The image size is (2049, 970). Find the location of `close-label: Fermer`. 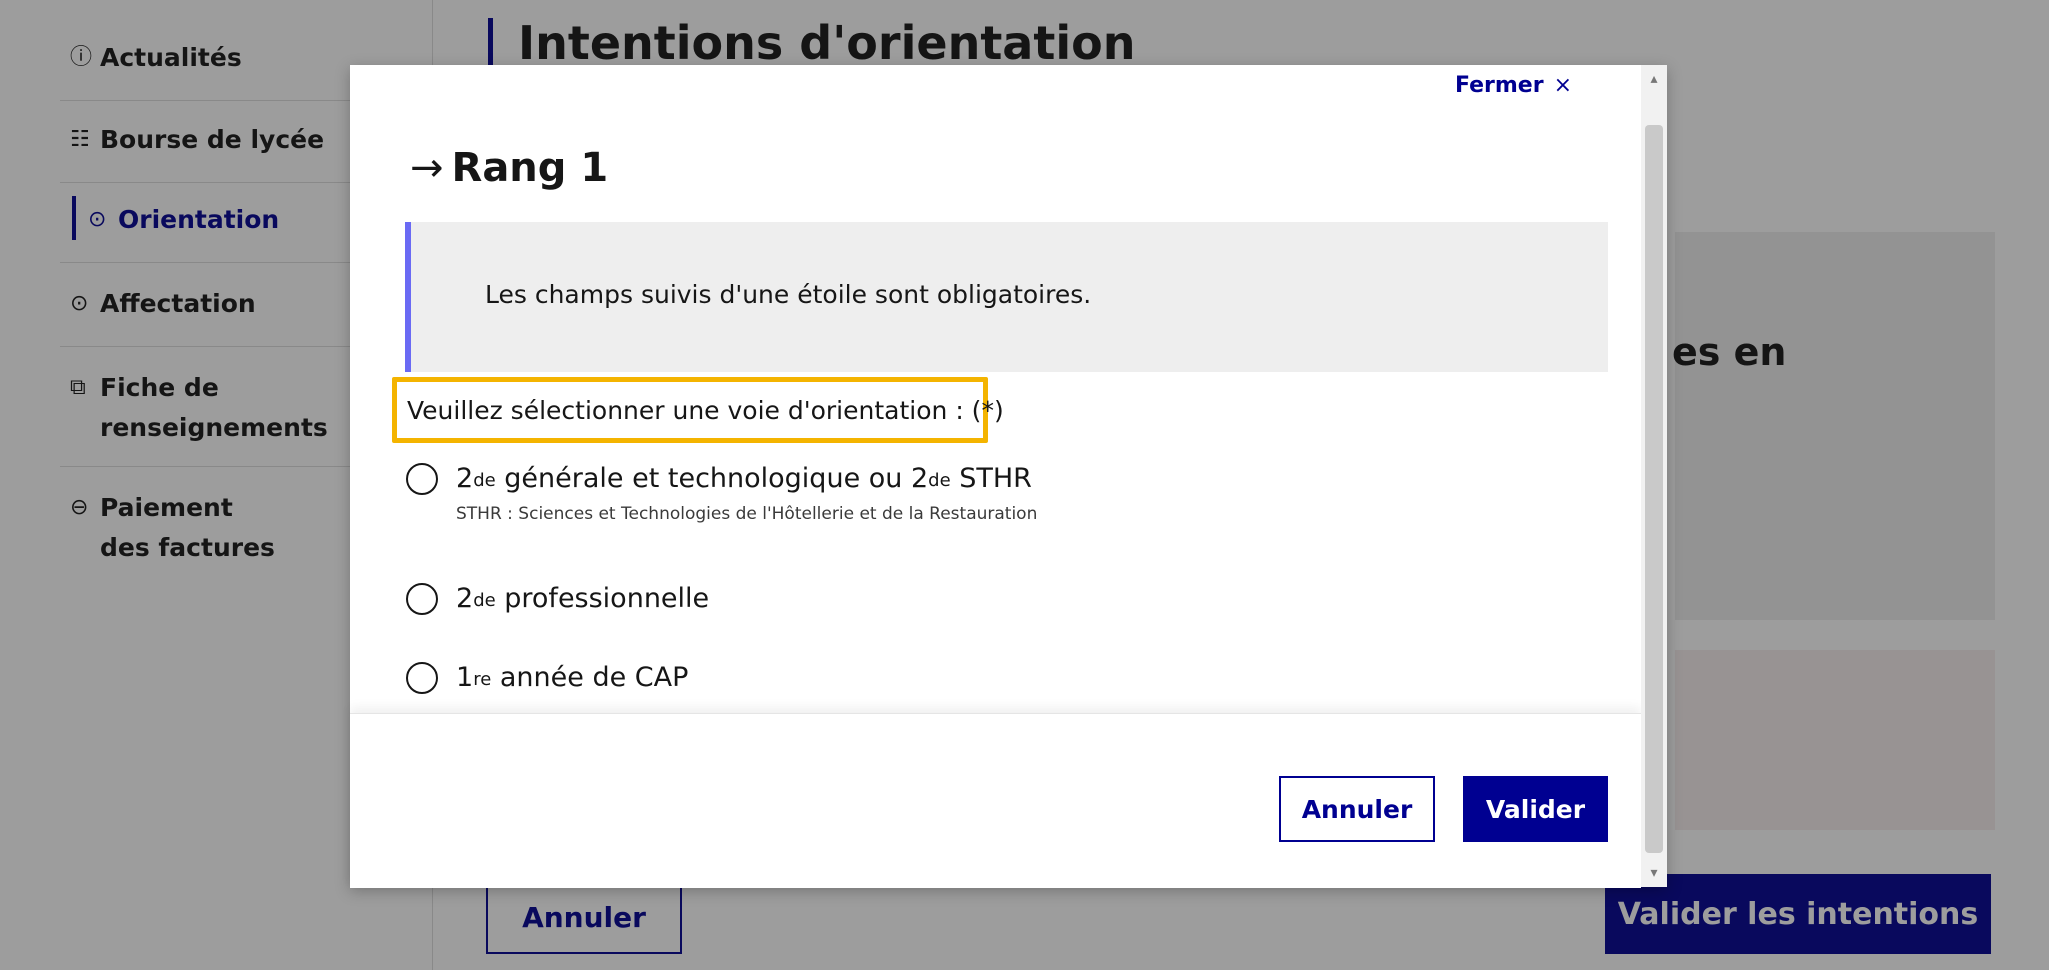

close-label: Fermer is located at coordinates (1499, 85).